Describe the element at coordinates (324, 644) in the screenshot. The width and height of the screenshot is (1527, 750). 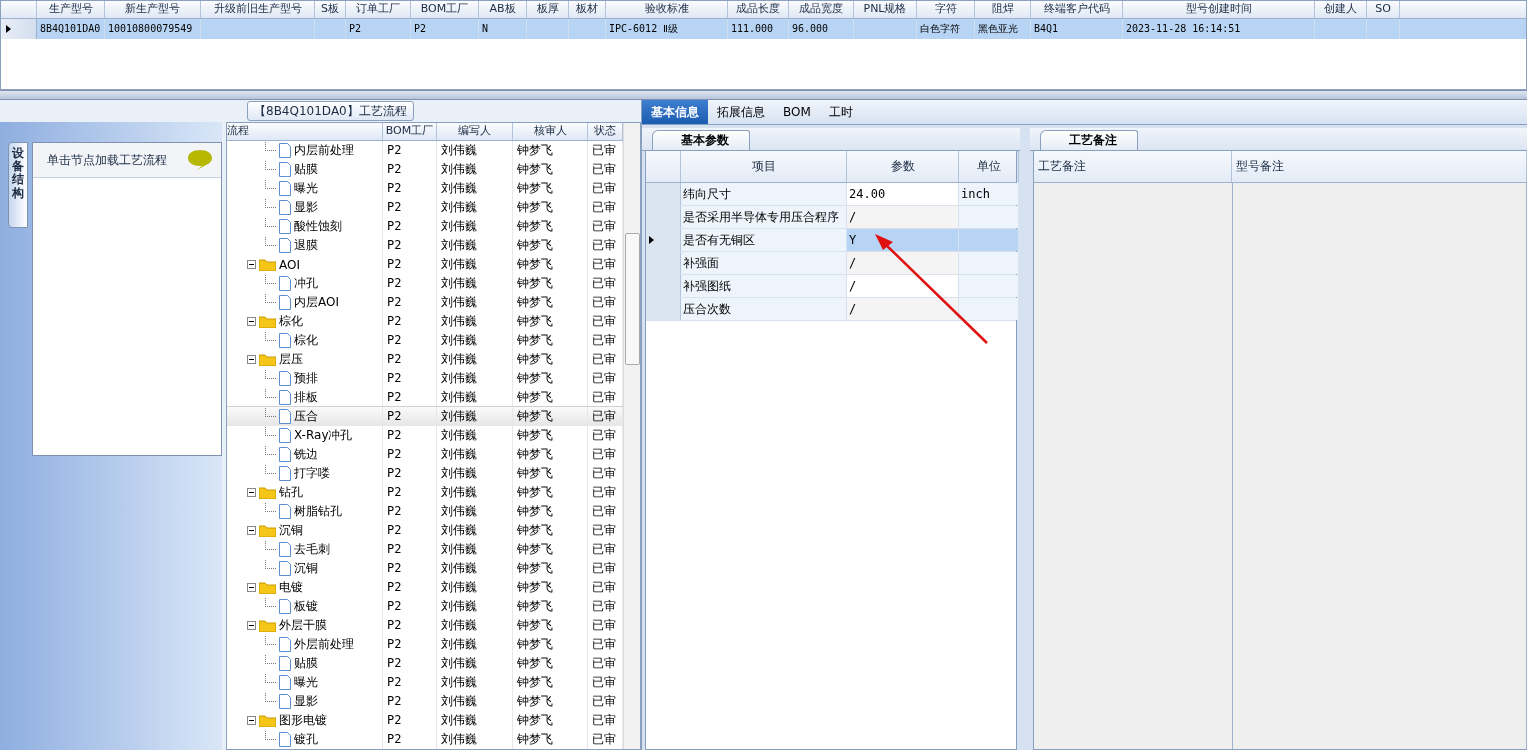
I see `node-label: 外层前处理` at that location.